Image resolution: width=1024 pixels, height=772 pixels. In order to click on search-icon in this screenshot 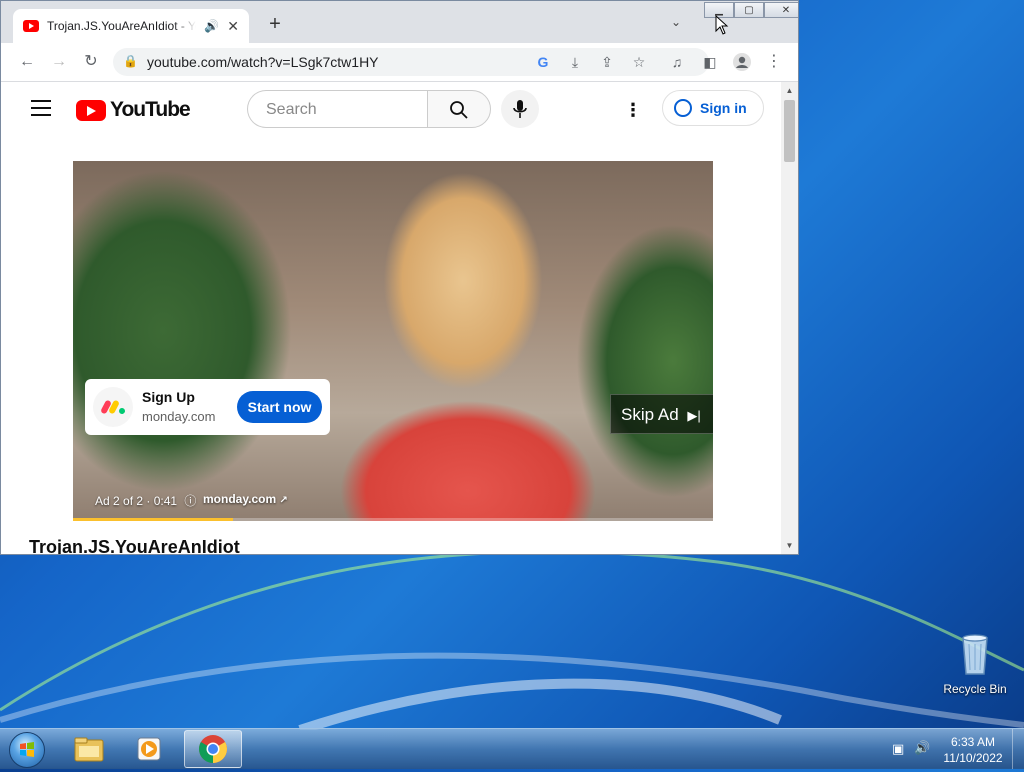, I will do `click(459, 110)`.